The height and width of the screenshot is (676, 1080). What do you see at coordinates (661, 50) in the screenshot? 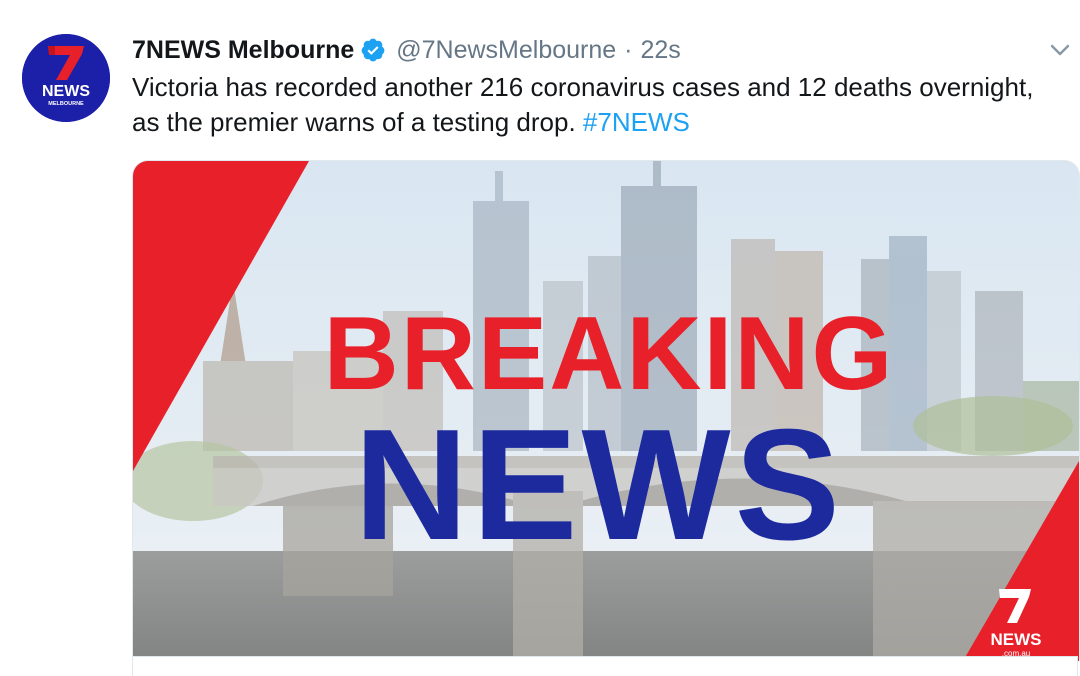
I see `timestamp: 22s` at bounding box center [661, 50].